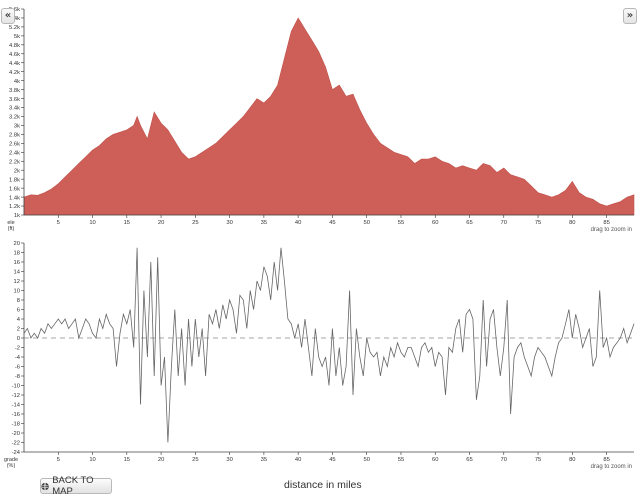  What do you see at coordinates (18, 339) in the screenshot?
I see `y-tick-label: 0` at bounding box center [18, 339].